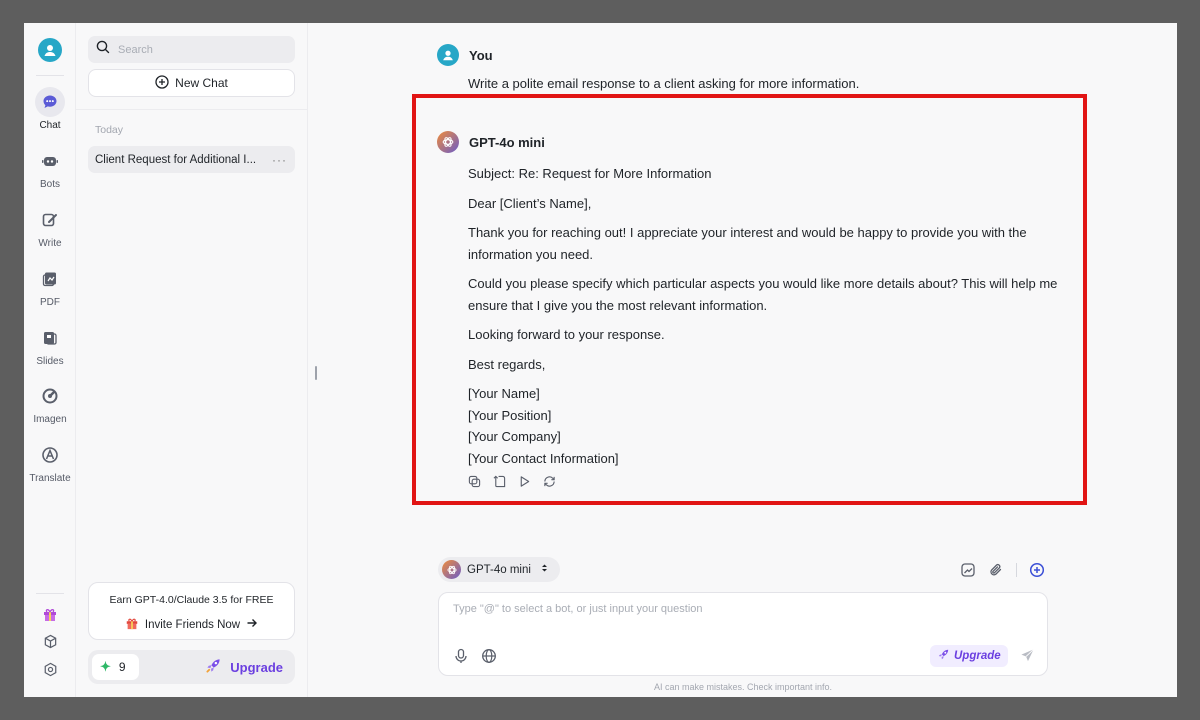  Describe the element at coordinates (50, 478) in the screenshot. I see `rail-item-label: Translate` at that location.